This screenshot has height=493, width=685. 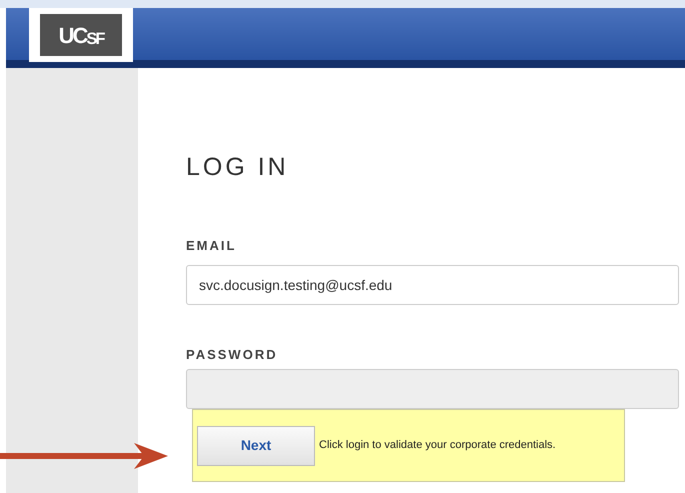 I want to click on next-button: Next, so click(x=256, y=446).